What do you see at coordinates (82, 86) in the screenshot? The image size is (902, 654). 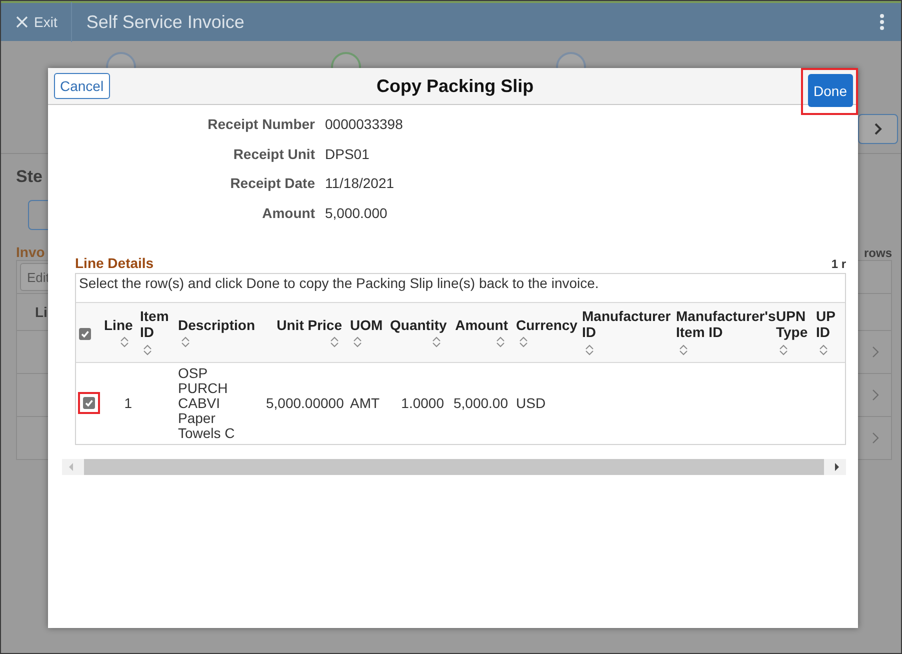 I see `cancel-button: Cancel` at bounding box center [82, 86].